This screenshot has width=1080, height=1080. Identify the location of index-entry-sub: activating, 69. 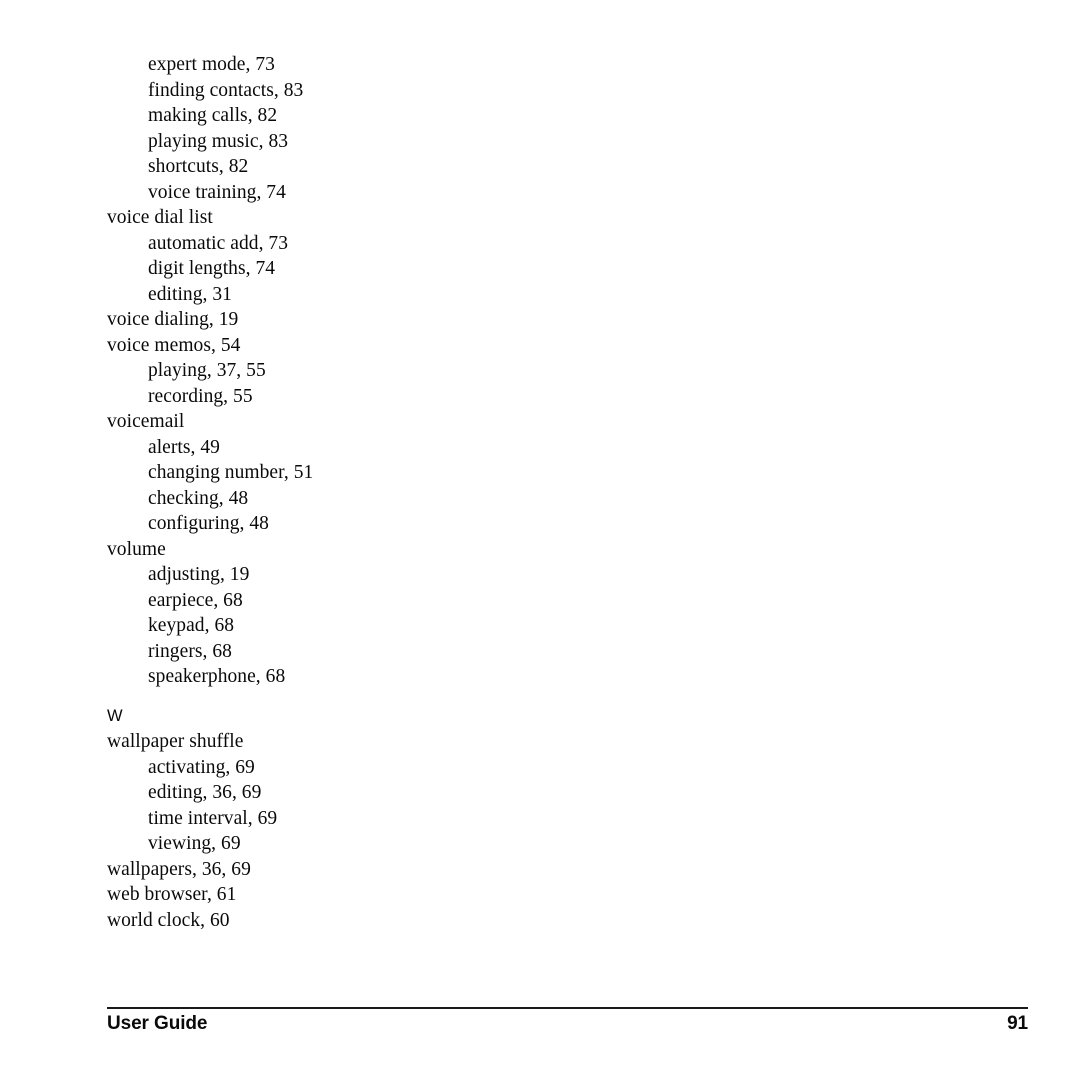
(201, 767).